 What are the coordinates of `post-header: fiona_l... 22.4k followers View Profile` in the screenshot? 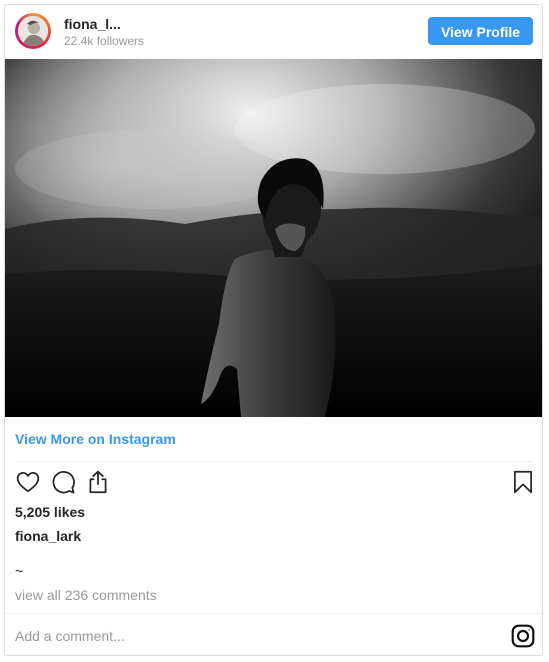 It's located at (273, 32).